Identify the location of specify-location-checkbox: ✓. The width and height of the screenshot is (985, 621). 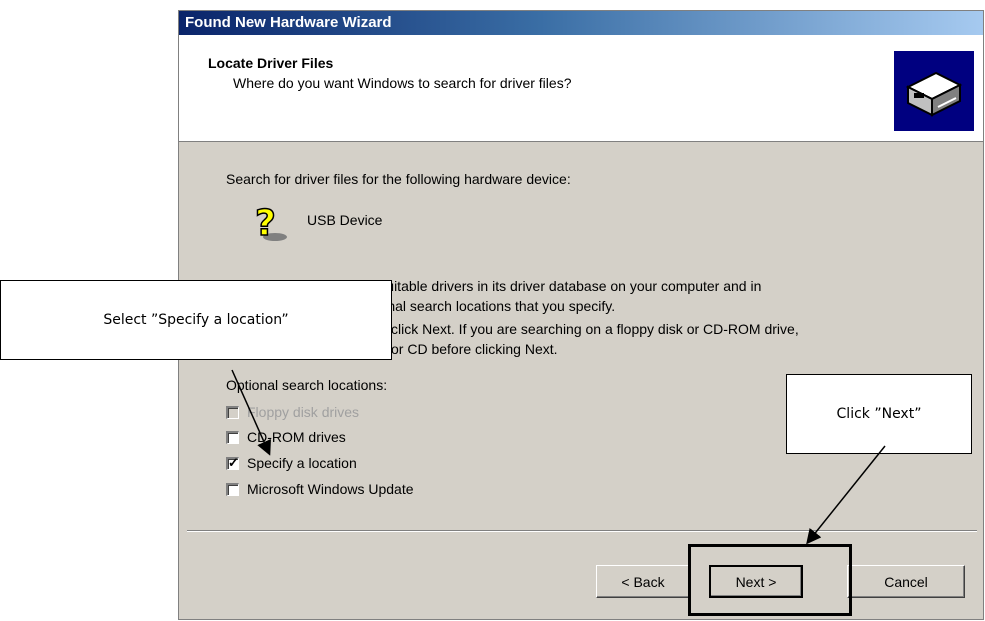
(232, 462).